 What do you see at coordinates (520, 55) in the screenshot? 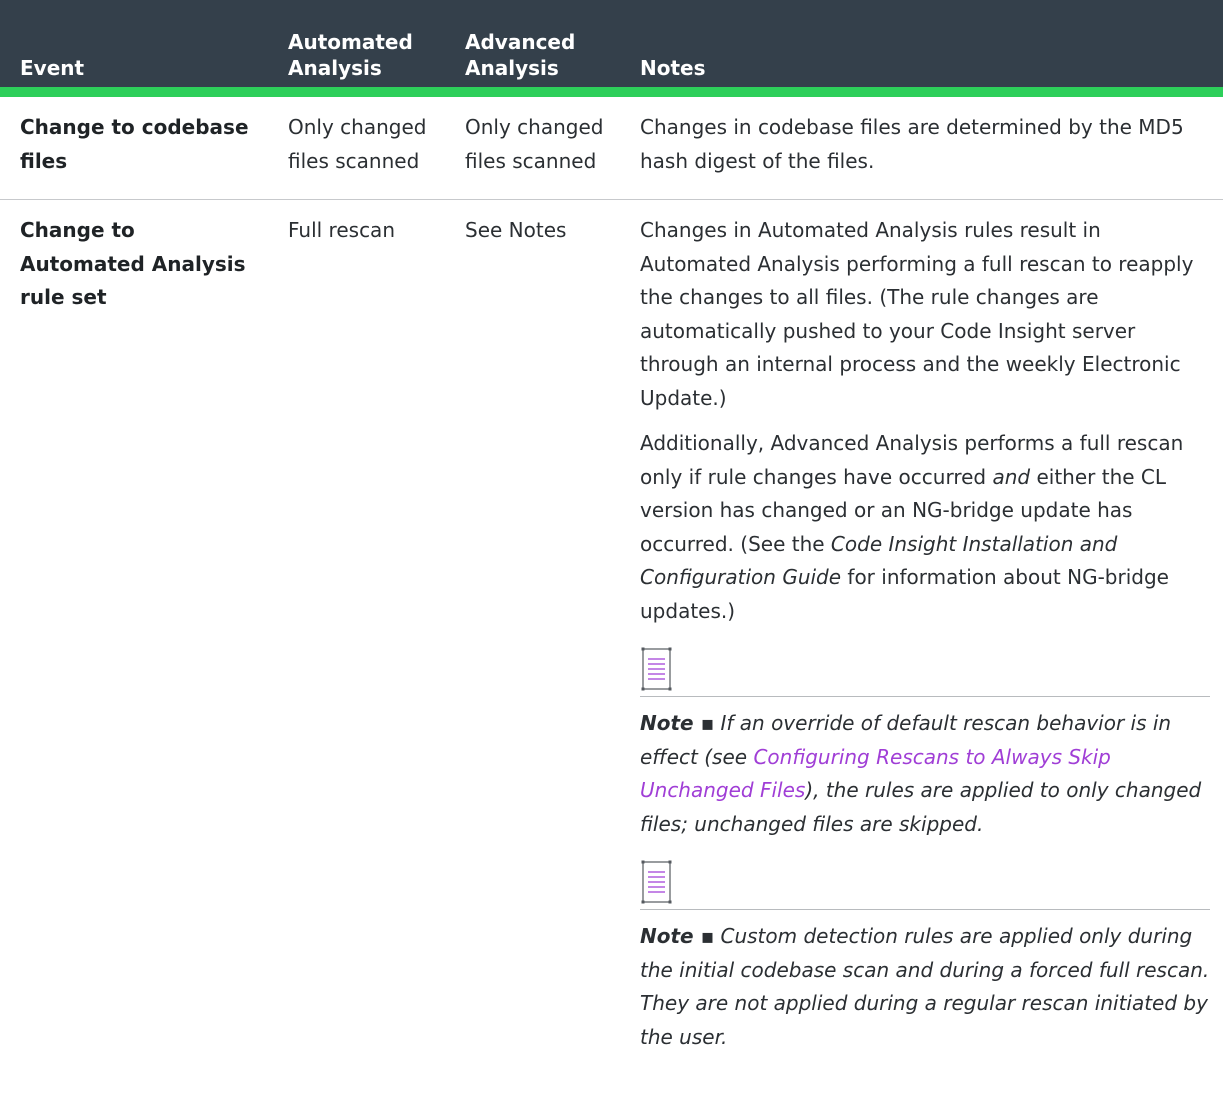
I see `column-header-advanced-analysis: Advanced Analysis` at bounding box center [520, 55].